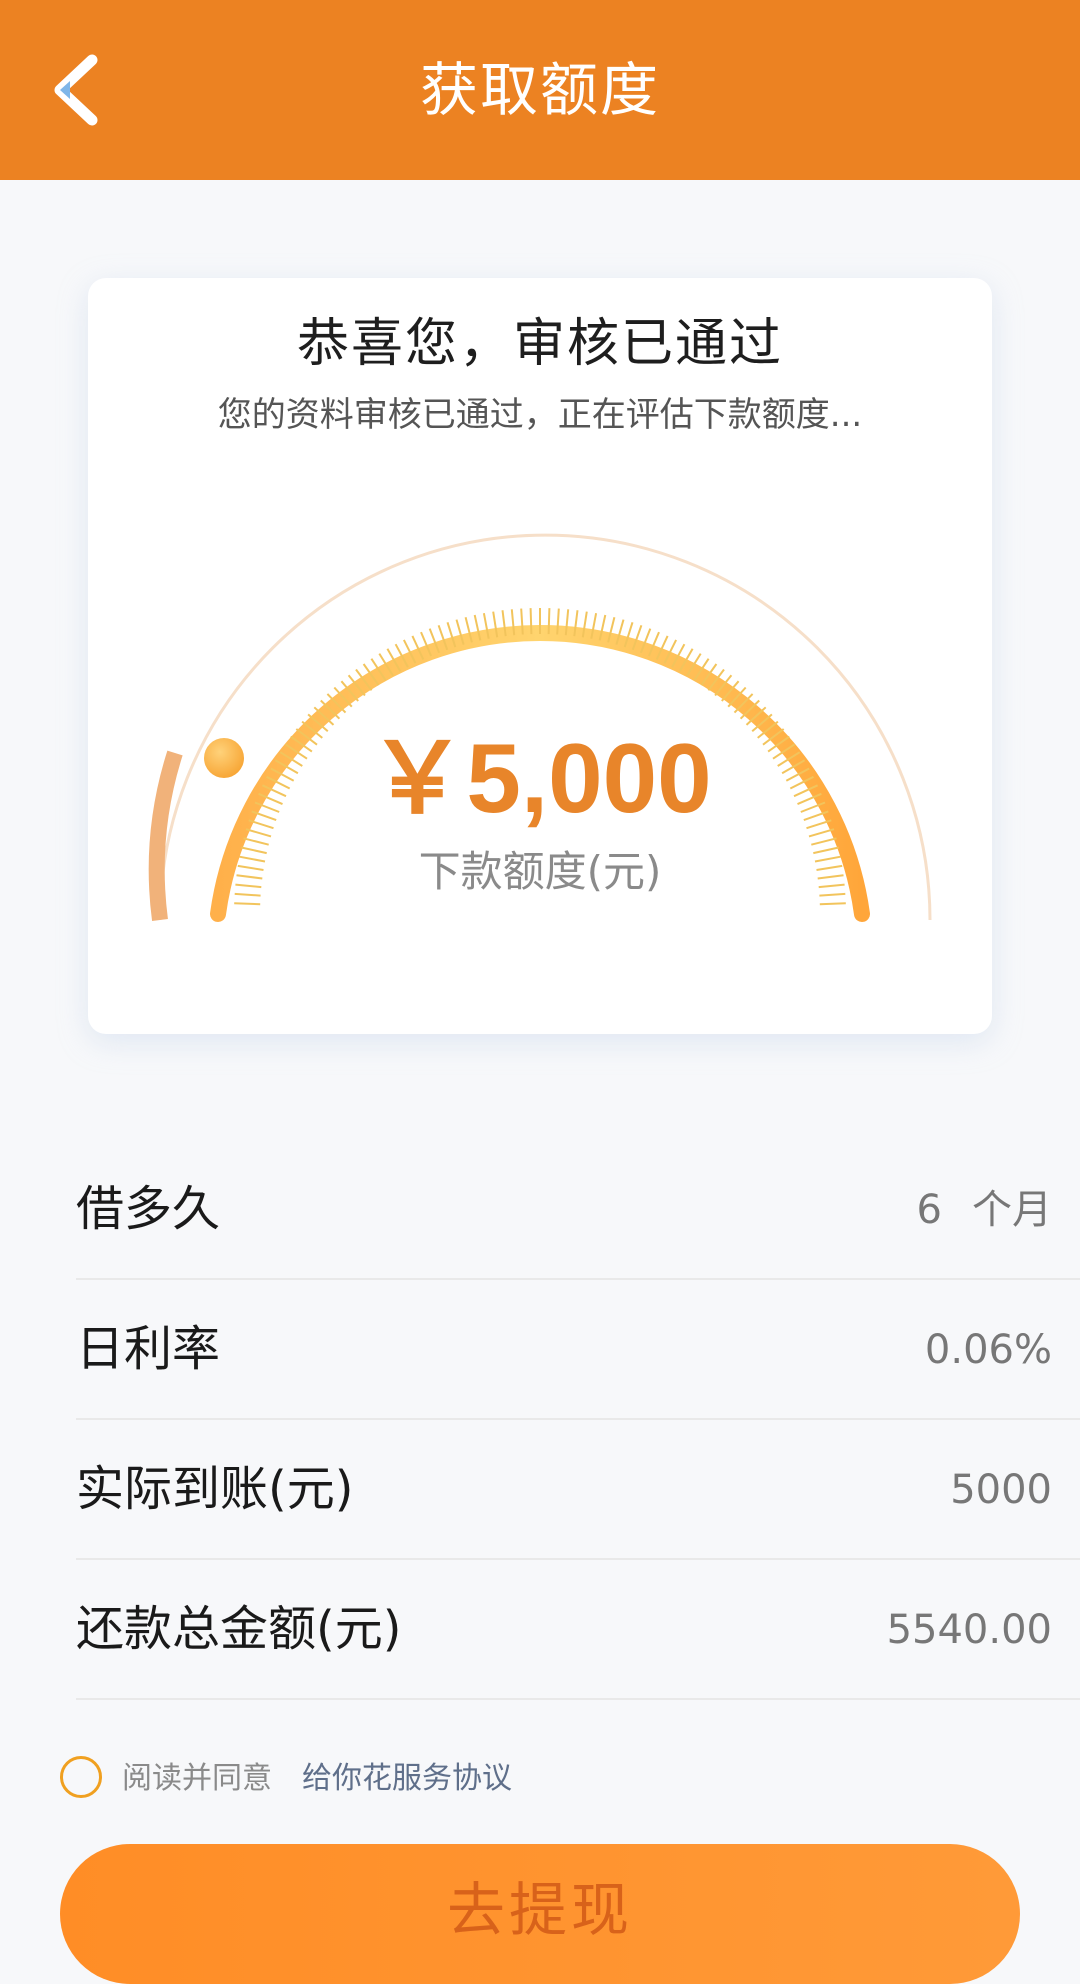  I want to click on service-agreement-link: 给你花服务协议, so click(407, 1779).